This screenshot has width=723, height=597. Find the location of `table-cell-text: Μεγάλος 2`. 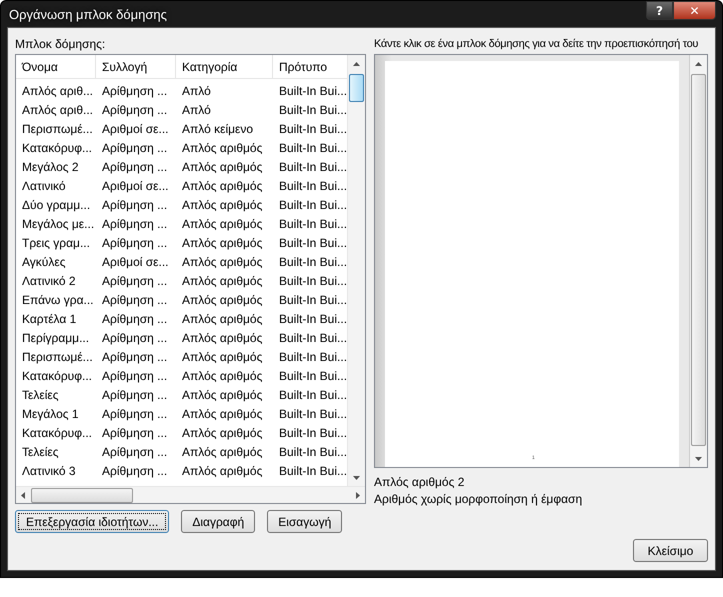

table-cell-text: Μεγάλος 2 is located at coordinates (50, 167).